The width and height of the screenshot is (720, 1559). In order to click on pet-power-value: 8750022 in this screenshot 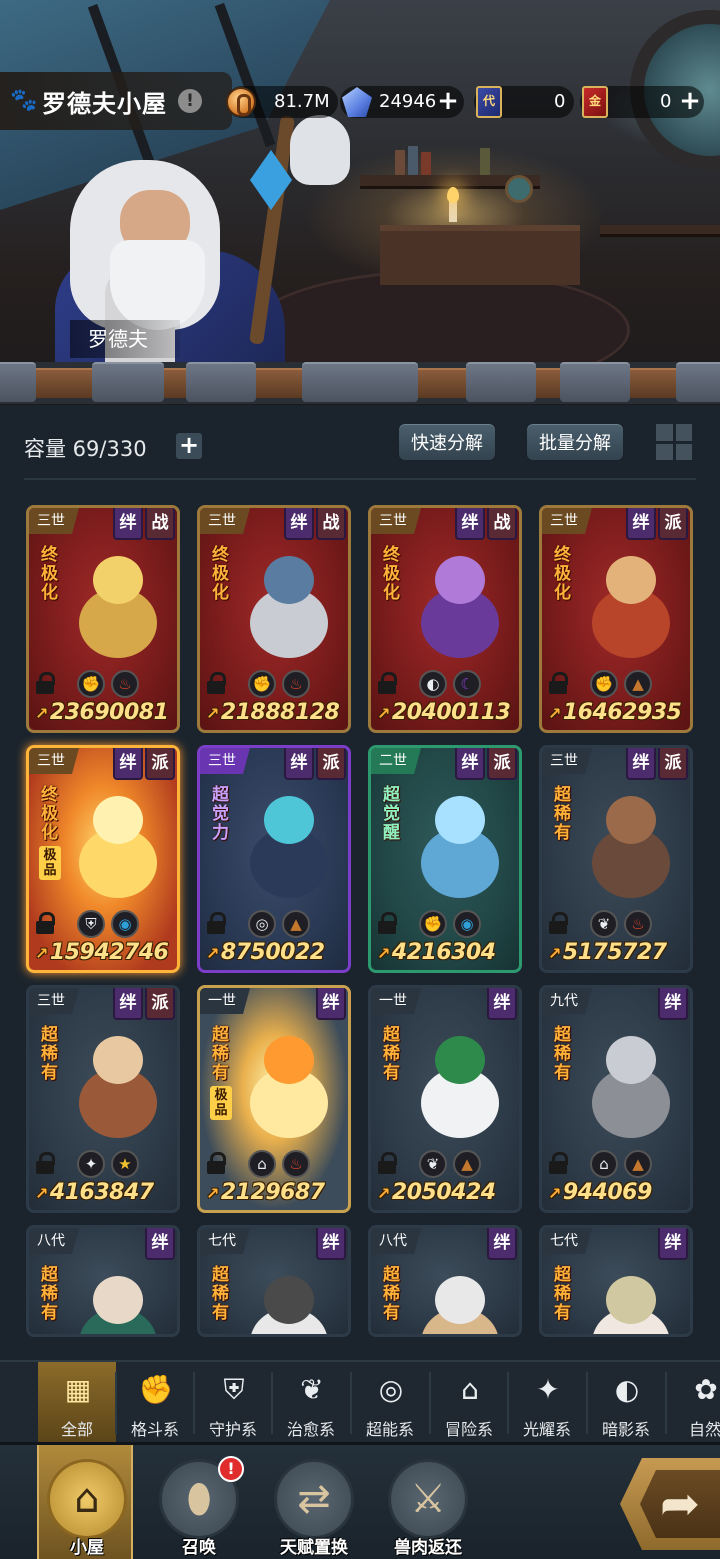, I will do `click(265, 952)`.